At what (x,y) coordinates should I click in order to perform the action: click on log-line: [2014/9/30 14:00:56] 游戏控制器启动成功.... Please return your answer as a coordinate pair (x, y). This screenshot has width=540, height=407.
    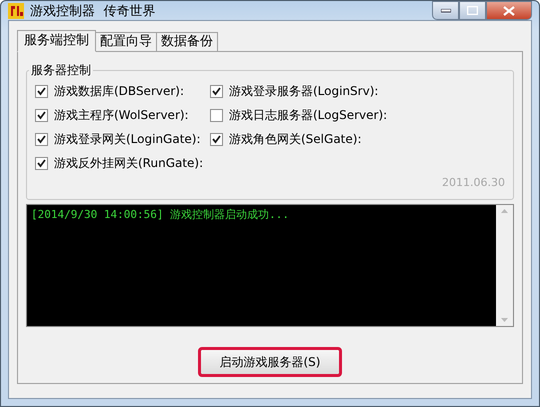
    Looking at the image, I should click on (160, 214).